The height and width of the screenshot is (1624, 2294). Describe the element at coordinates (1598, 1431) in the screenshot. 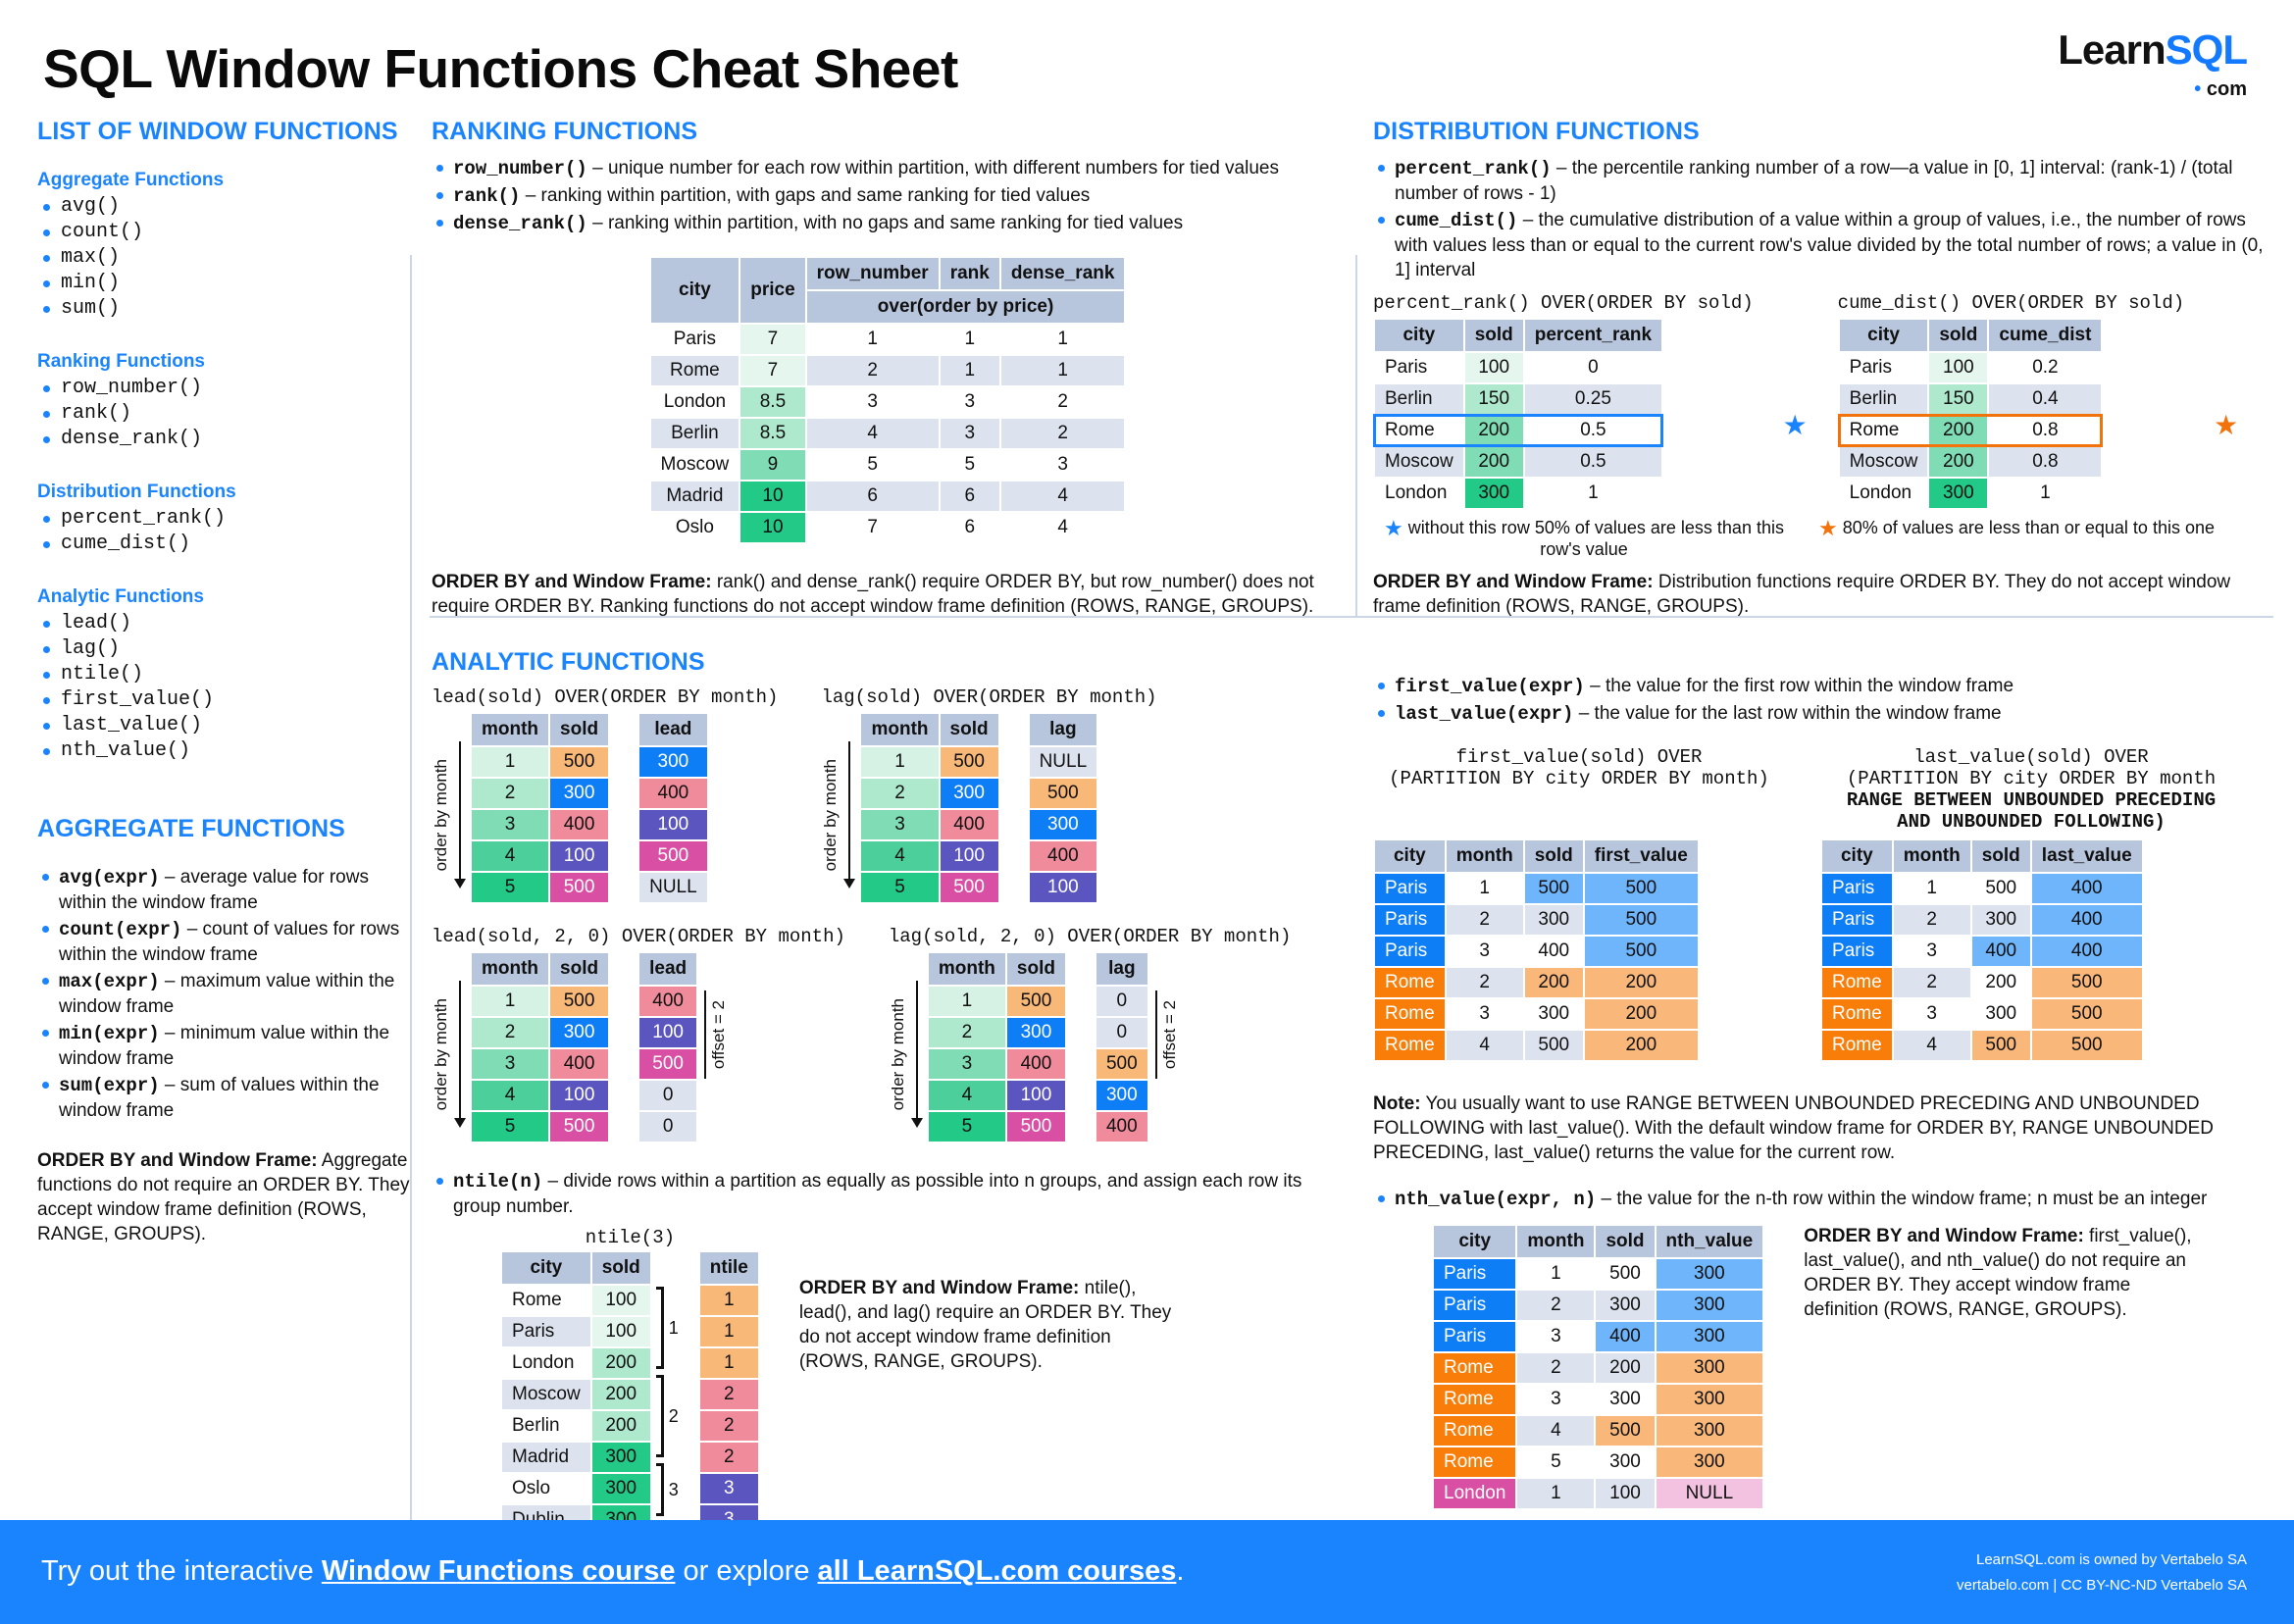

I see `table-row: Rome 4 500 300` at that location.